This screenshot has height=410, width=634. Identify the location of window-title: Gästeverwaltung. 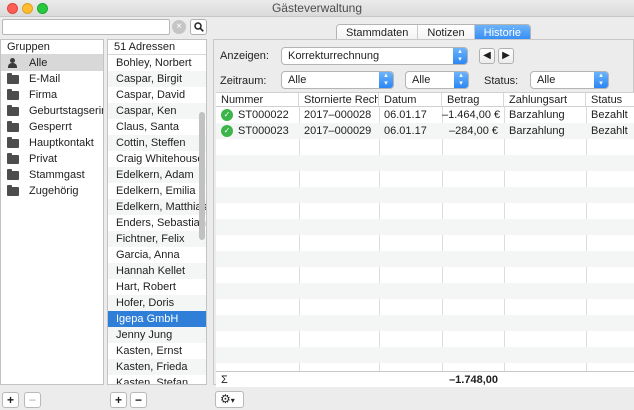
(317, 8).